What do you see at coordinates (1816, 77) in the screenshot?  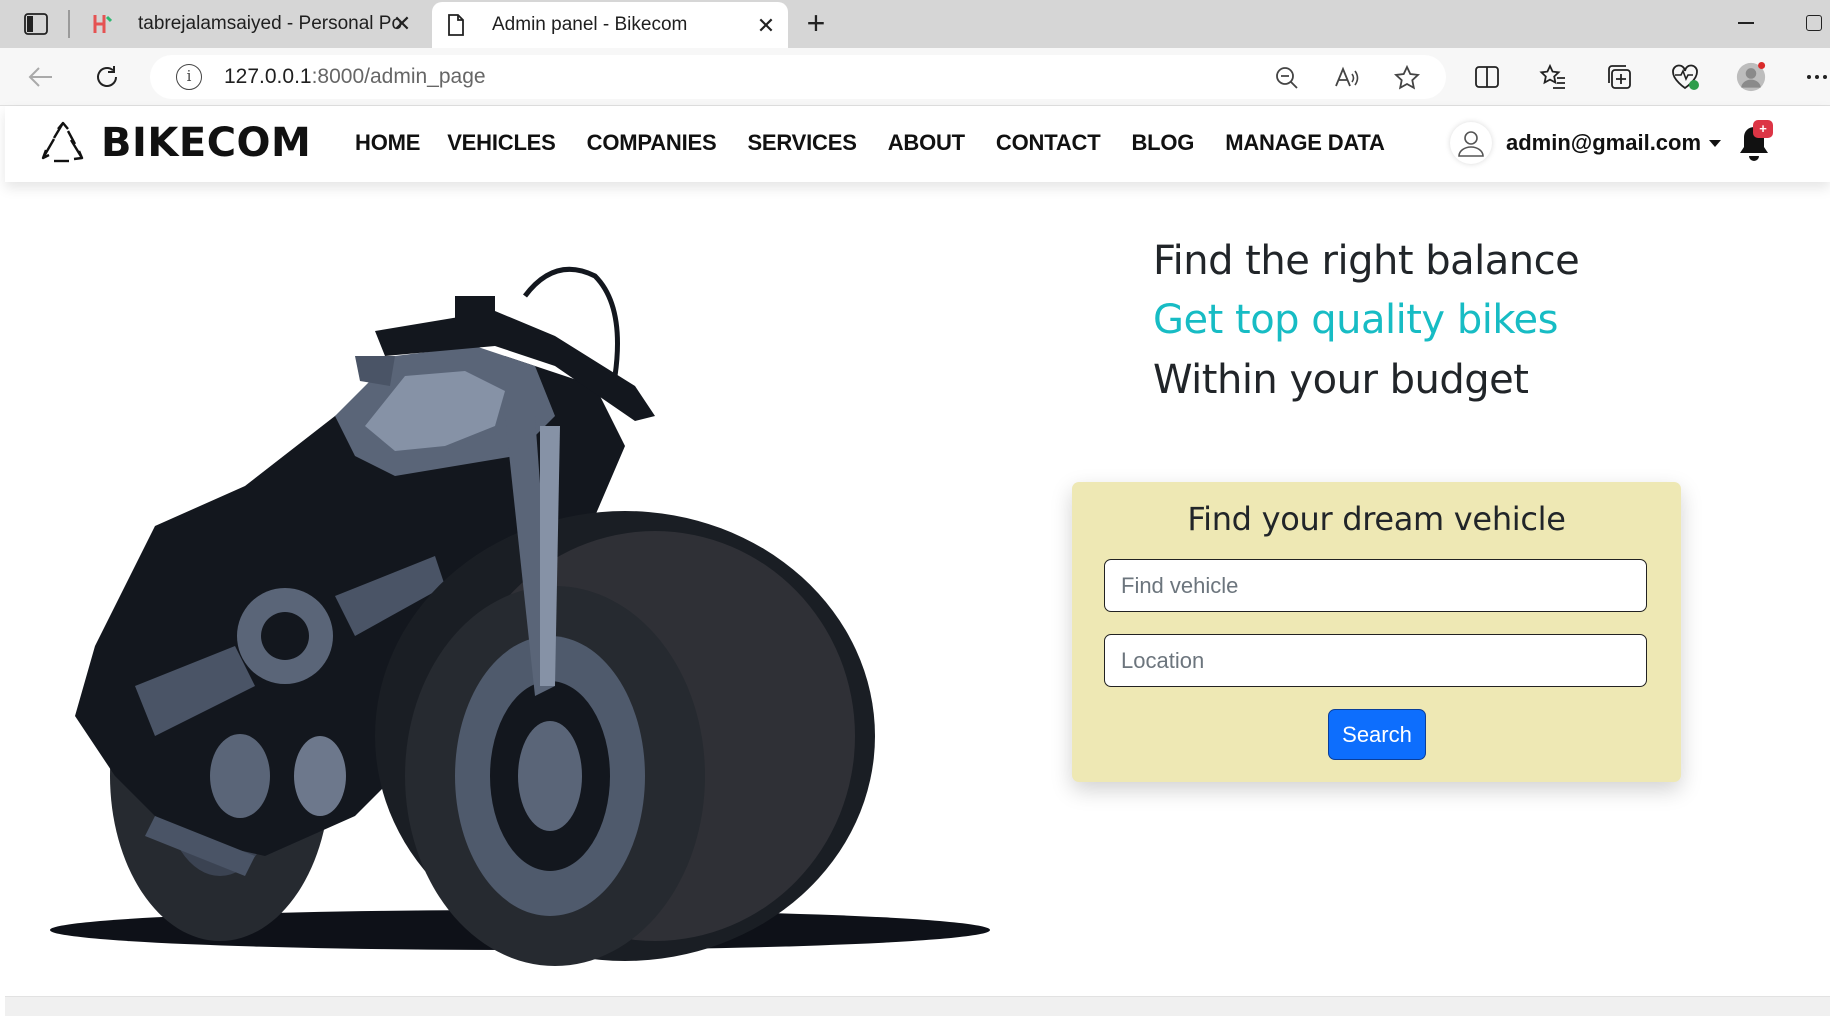 I see `more-options-icon` at bounding box center [1816, 77].